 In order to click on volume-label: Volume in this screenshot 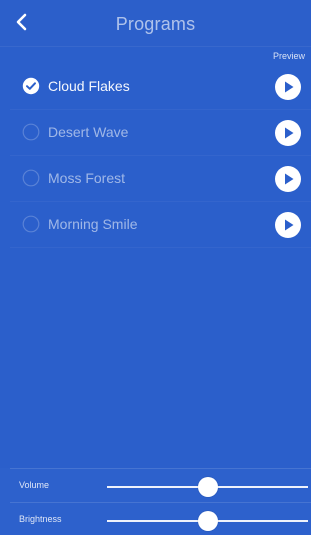, I will do `click(34, 485)`.